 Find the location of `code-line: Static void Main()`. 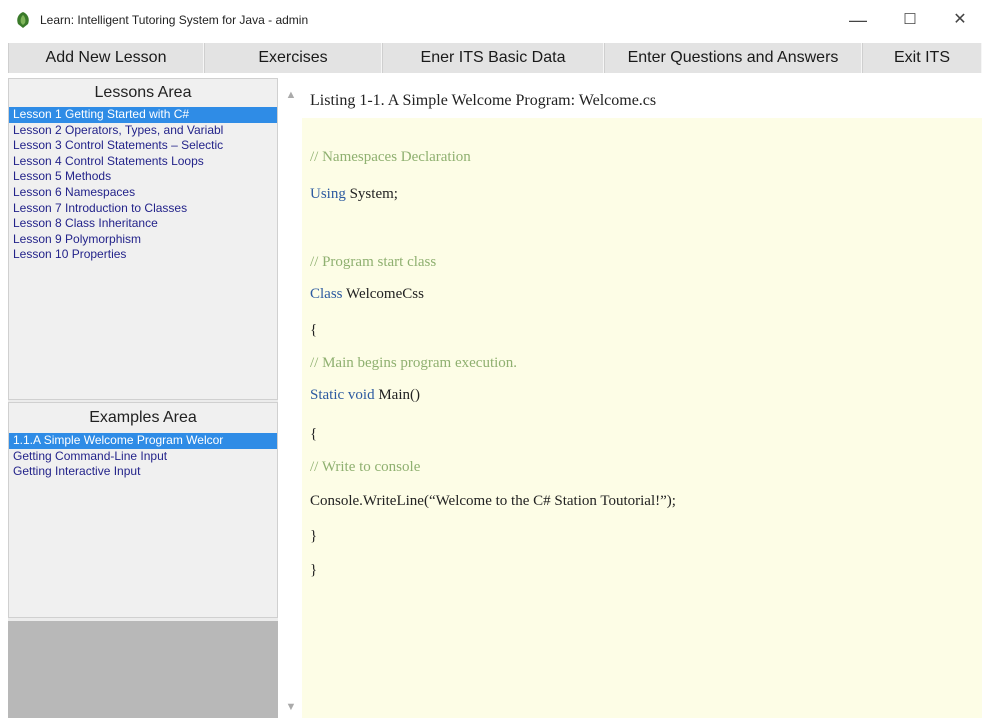

code-line: Static void Main() is located at coordinates (365, 395).